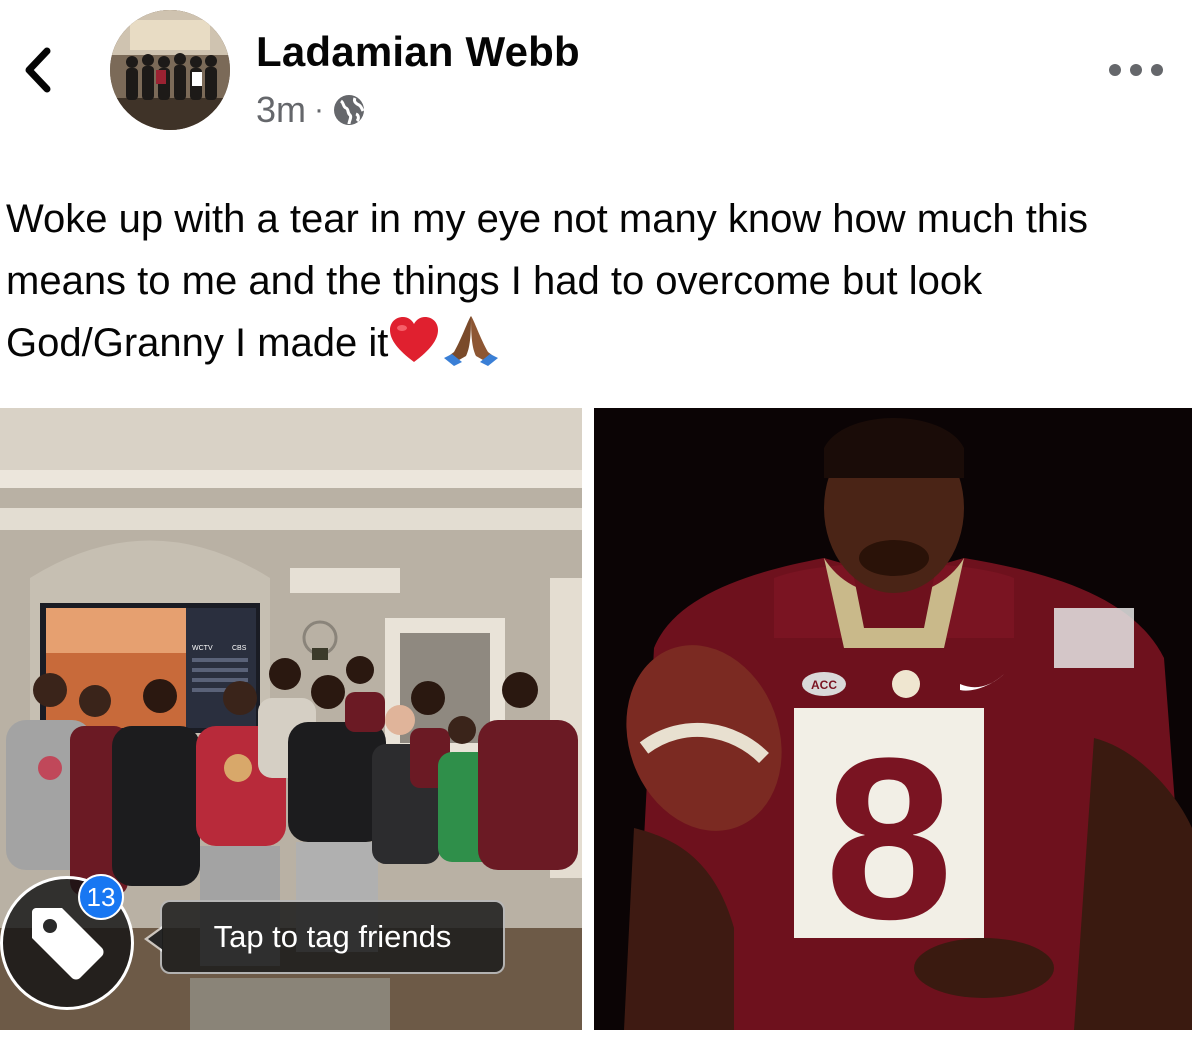  I want to click on tv-label: WCTV, so click(202, 648).